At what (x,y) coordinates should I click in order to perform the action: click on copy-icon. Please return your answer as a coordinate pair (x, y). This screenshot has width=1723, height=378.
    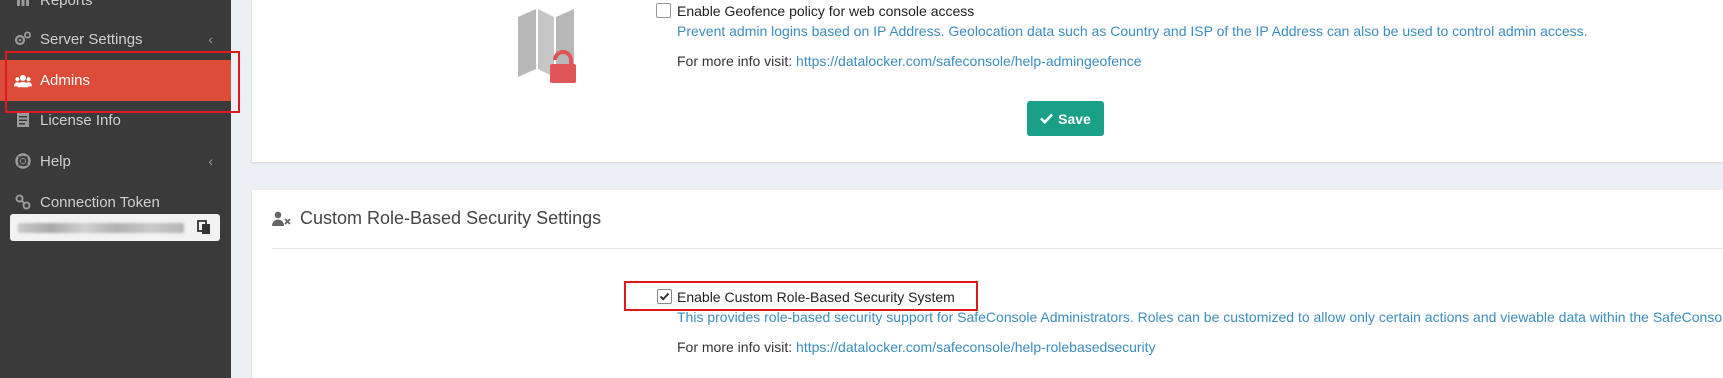
    Looking at the image, I should click on (204, 227).